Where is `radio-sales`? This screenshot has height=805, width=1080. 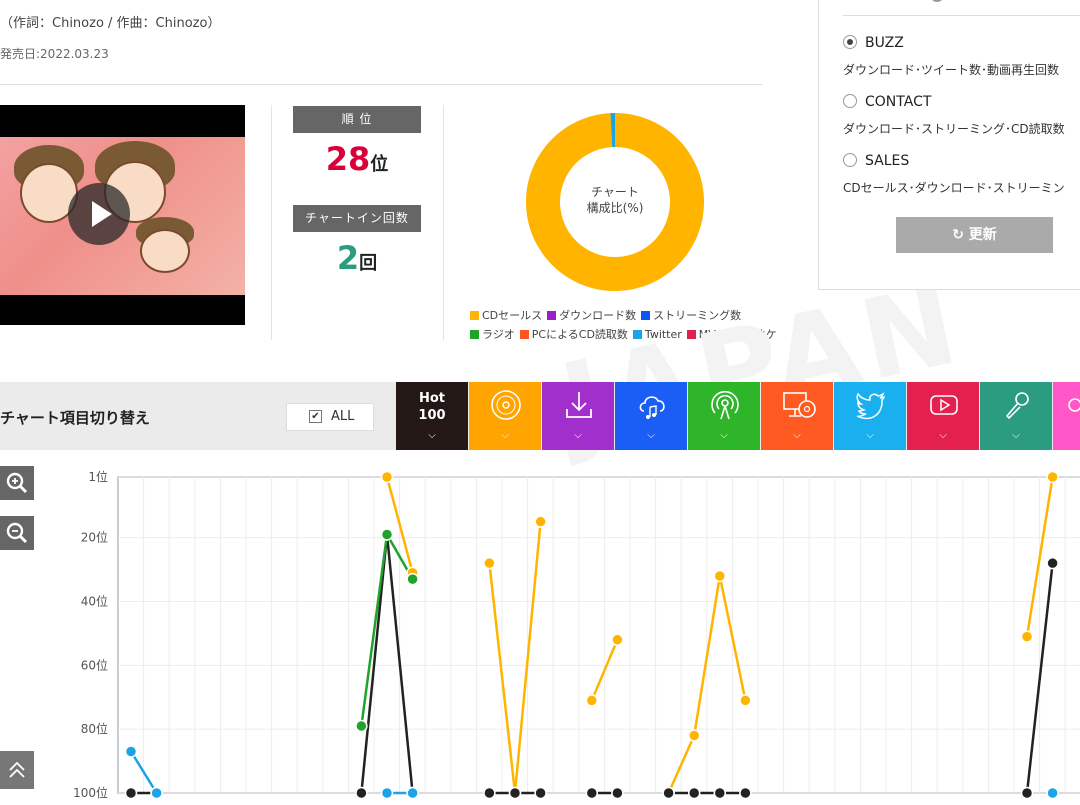
radio-sales is located at coordinates (850, 160).